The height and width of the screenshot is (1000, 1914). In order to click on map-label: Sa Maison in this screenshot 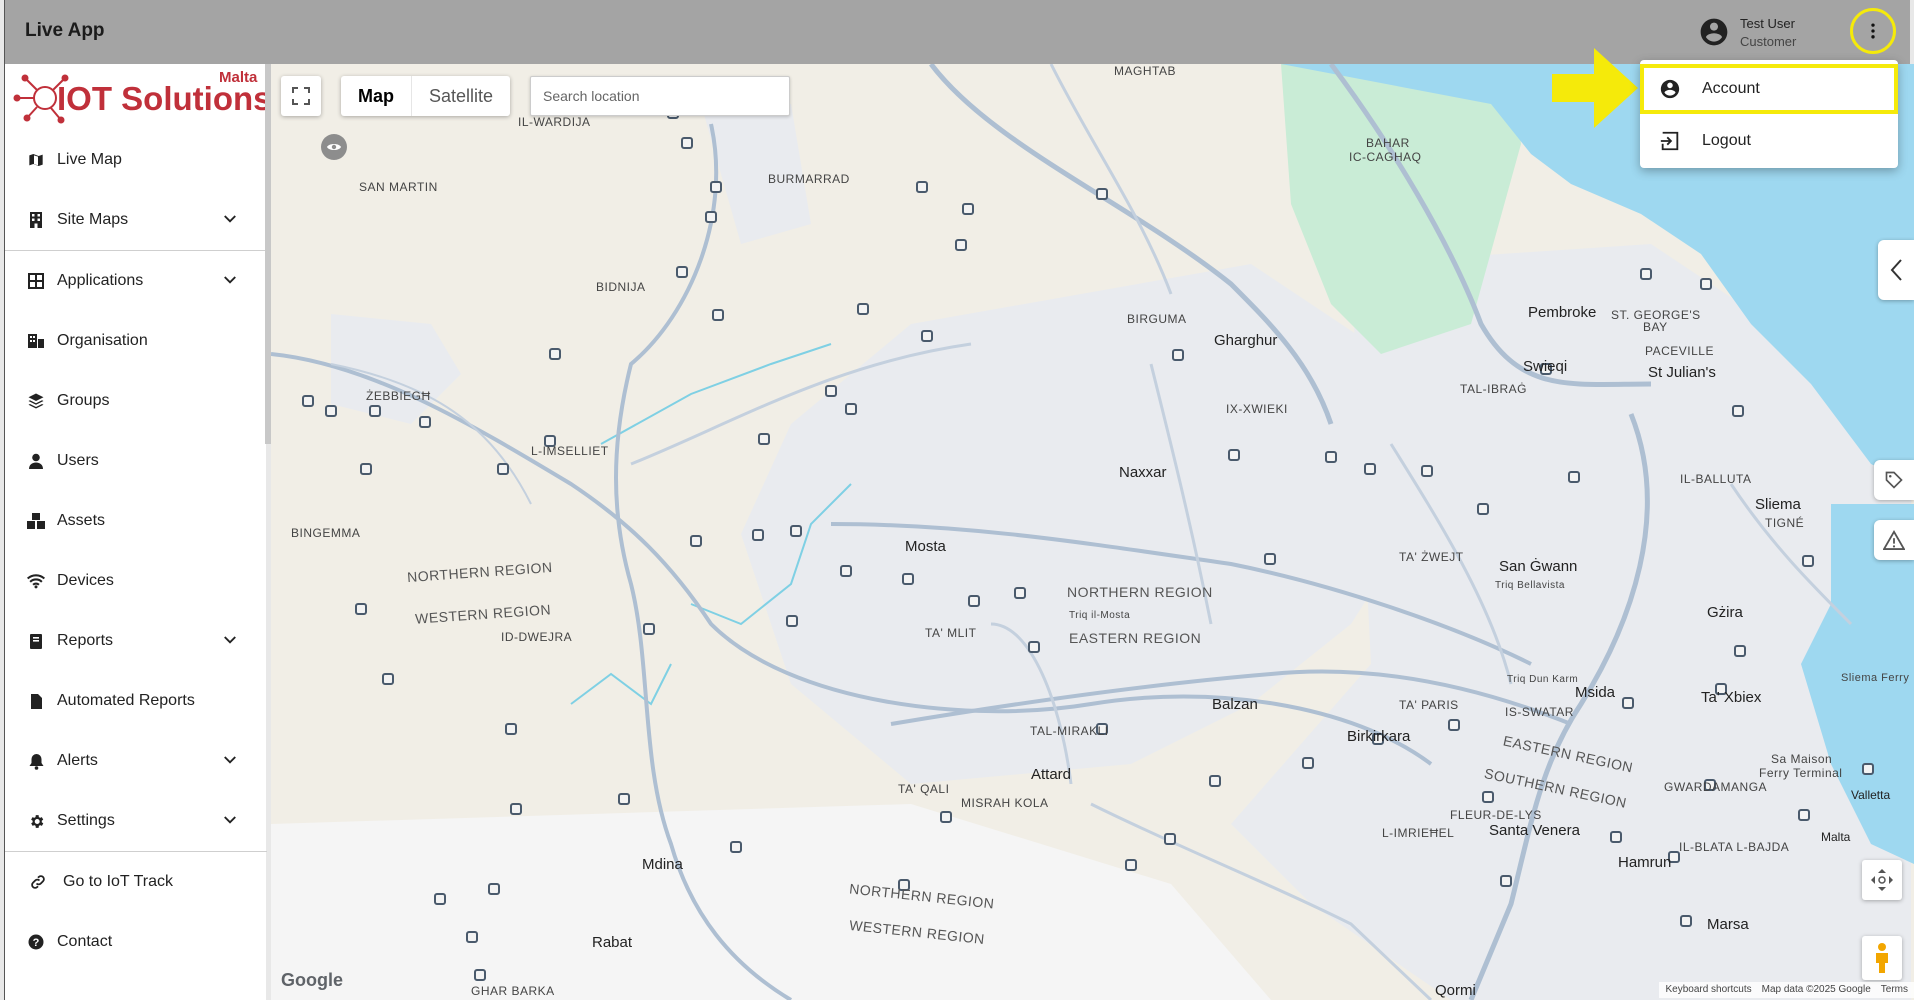, I will do `click(1802, 759)`.